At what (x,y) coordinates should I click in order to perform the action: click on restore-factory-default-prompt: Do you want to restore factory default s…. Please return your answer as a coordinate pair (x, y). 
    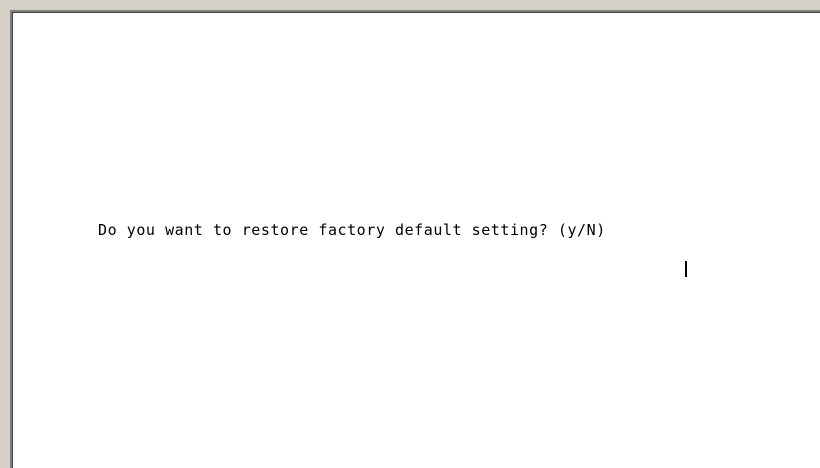
    Looking at the image, I should click on (352, 230).